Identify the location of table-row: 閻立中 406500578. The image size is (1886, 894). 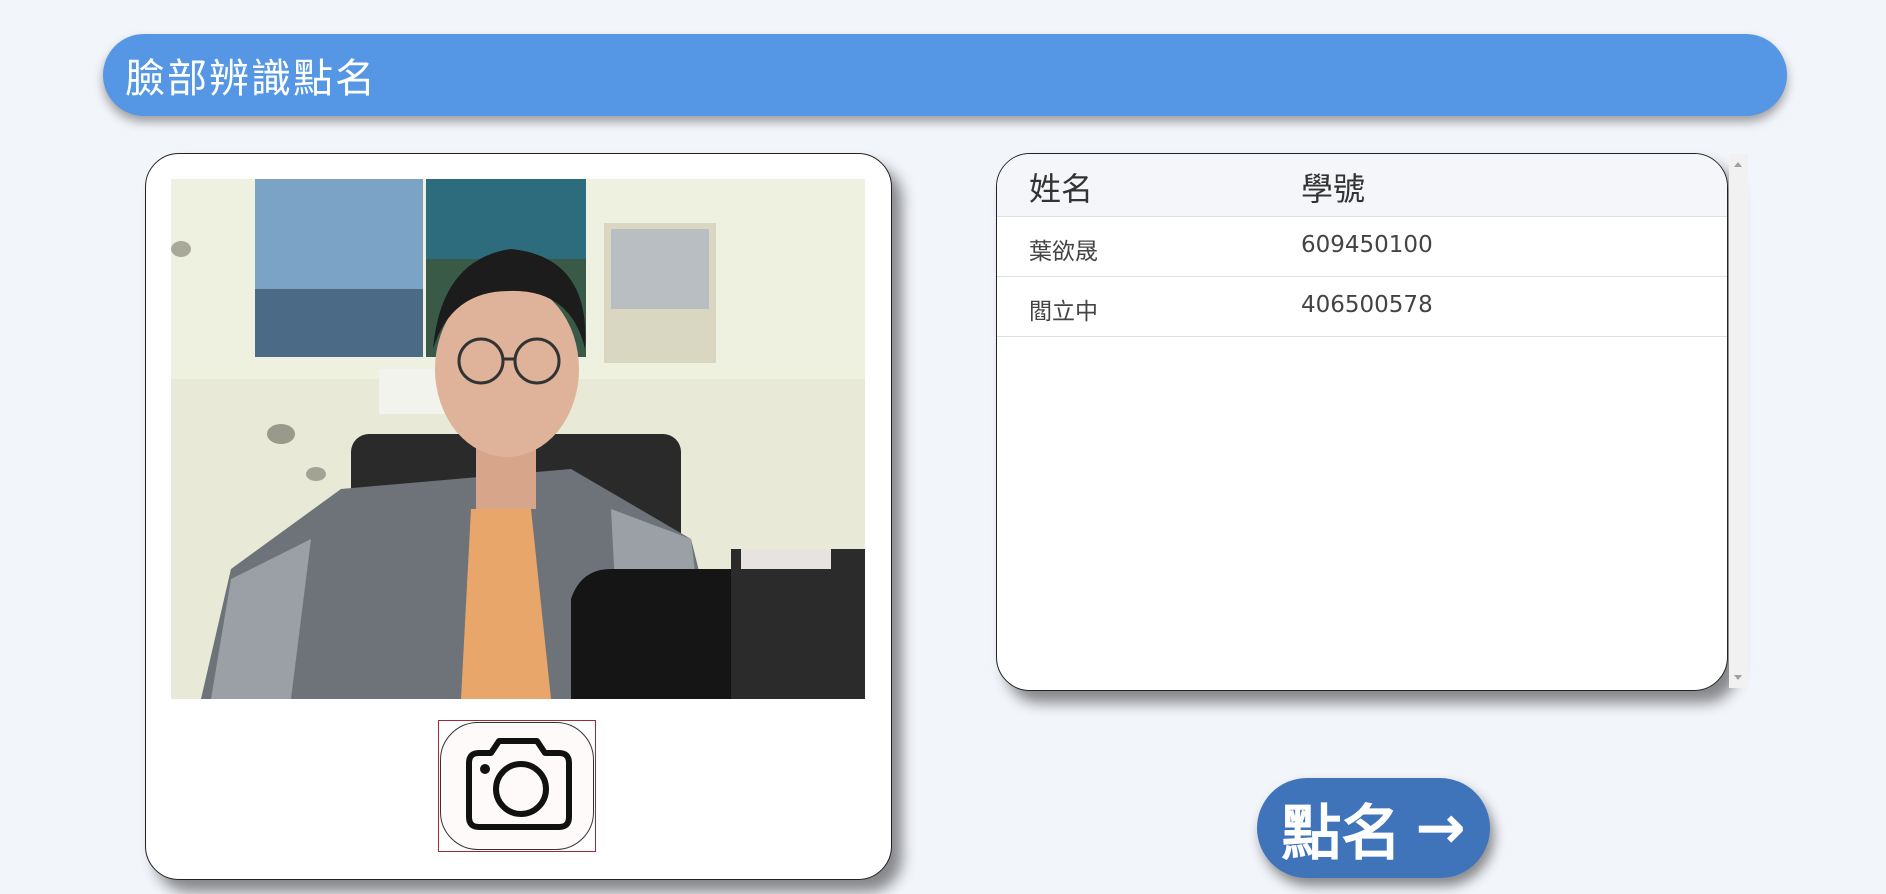
(1362, 307).